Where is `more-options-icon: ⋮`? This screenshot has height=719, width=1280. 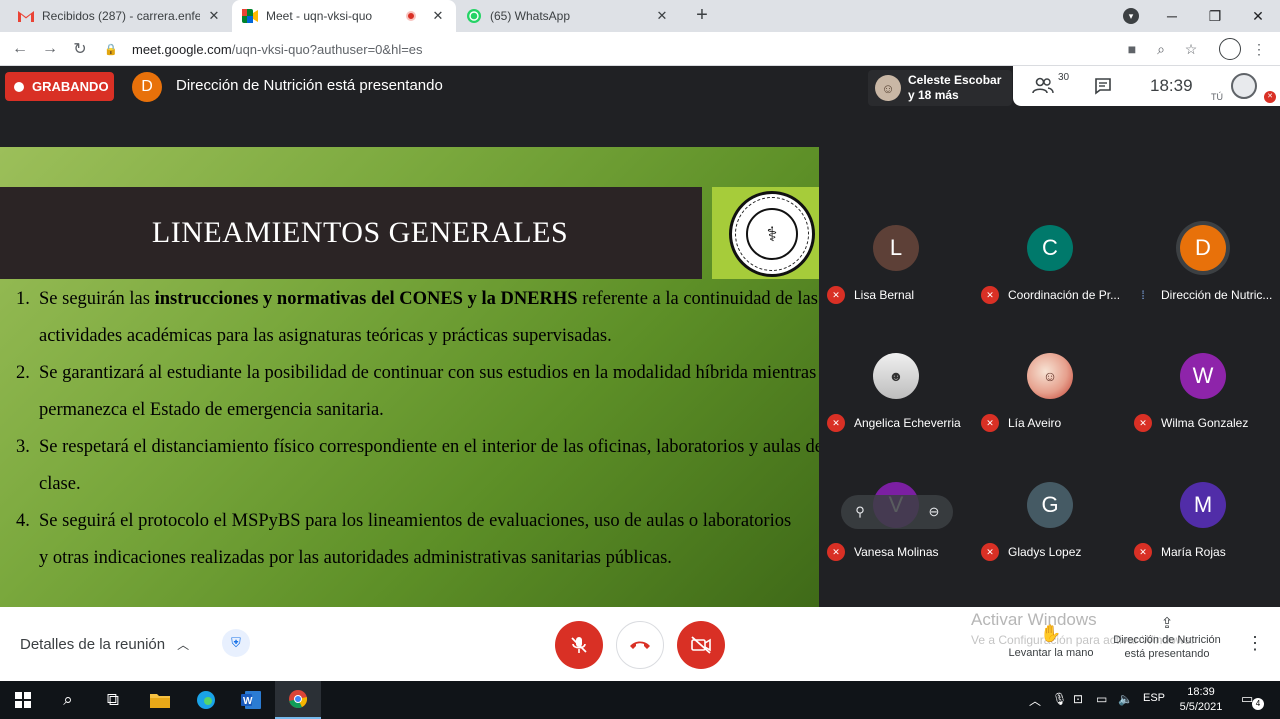 more-options-icon: ⋮ is located at coordinates (1255, 643).